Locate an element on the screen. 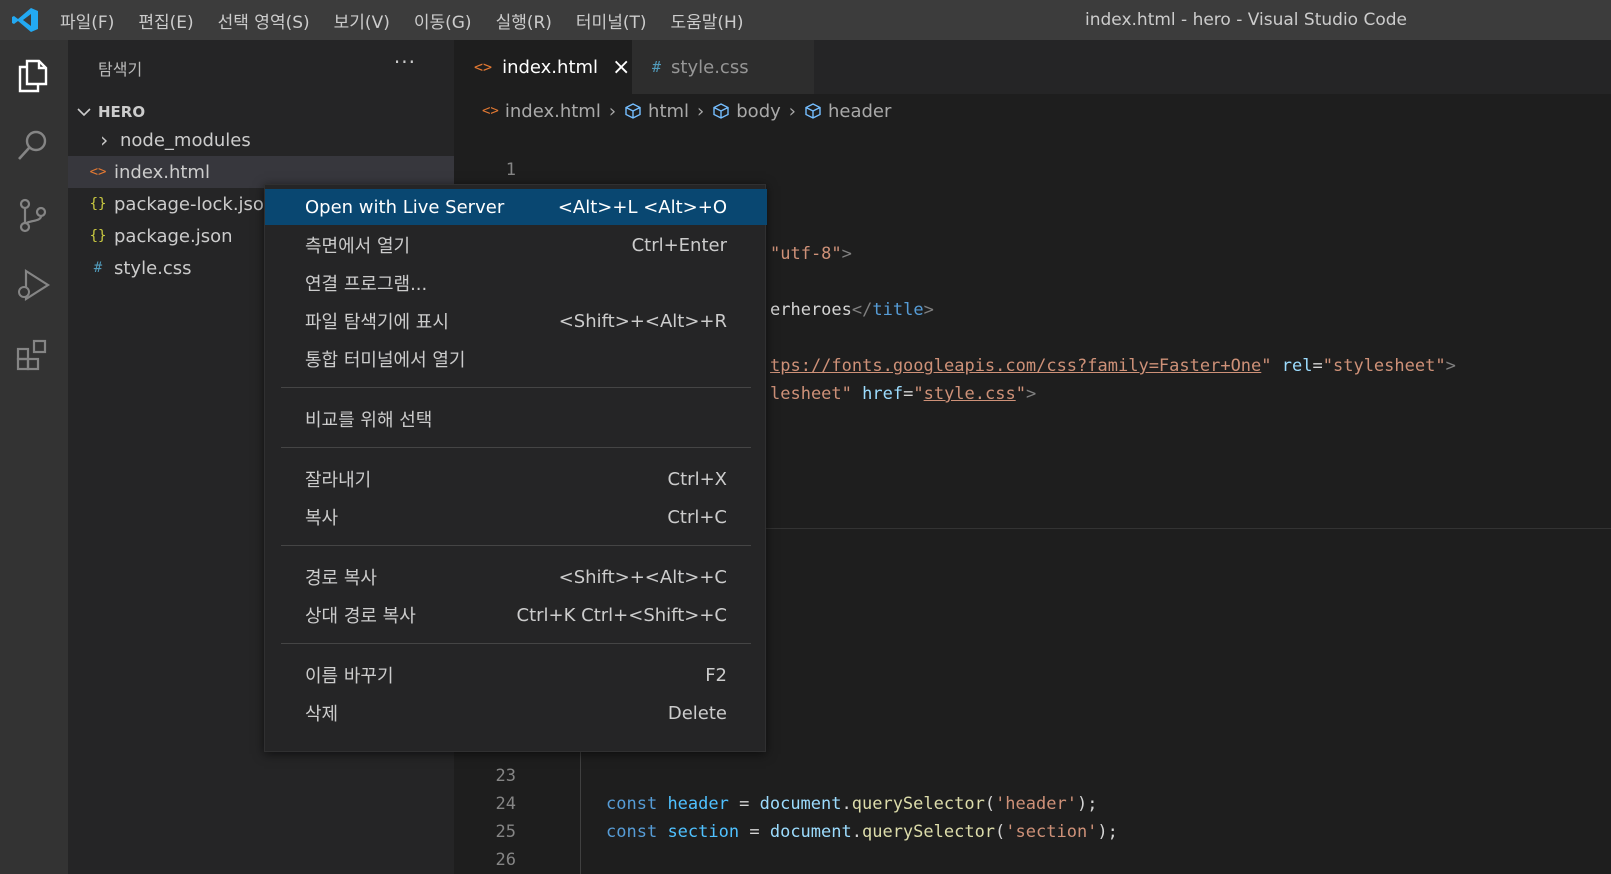  code-text: erheroes</title> is located at coordinates (852, 310).